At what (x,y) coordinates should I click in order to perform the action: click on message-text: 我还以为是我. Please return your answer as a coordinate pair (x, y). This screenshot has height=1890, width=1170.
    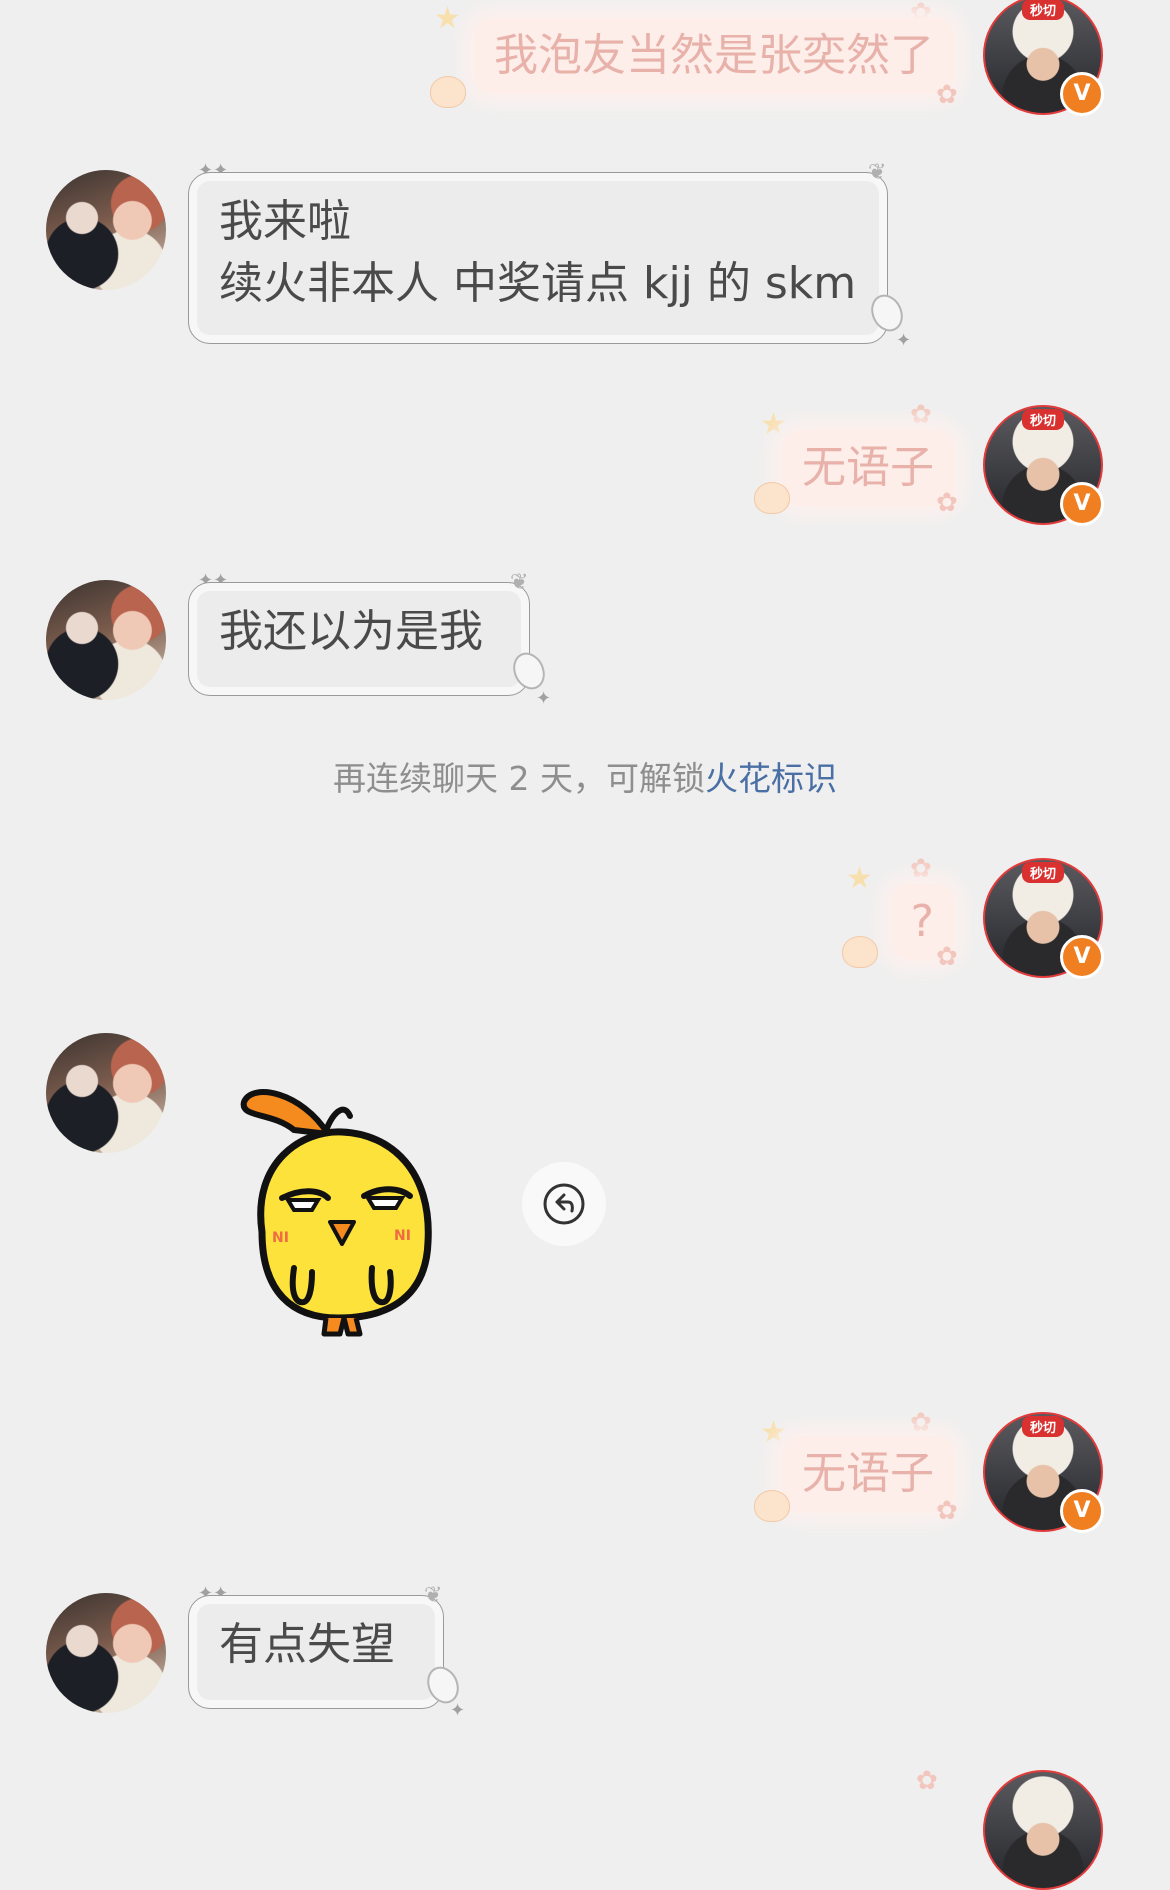
    Looking at the image, I should click on (351, 631).